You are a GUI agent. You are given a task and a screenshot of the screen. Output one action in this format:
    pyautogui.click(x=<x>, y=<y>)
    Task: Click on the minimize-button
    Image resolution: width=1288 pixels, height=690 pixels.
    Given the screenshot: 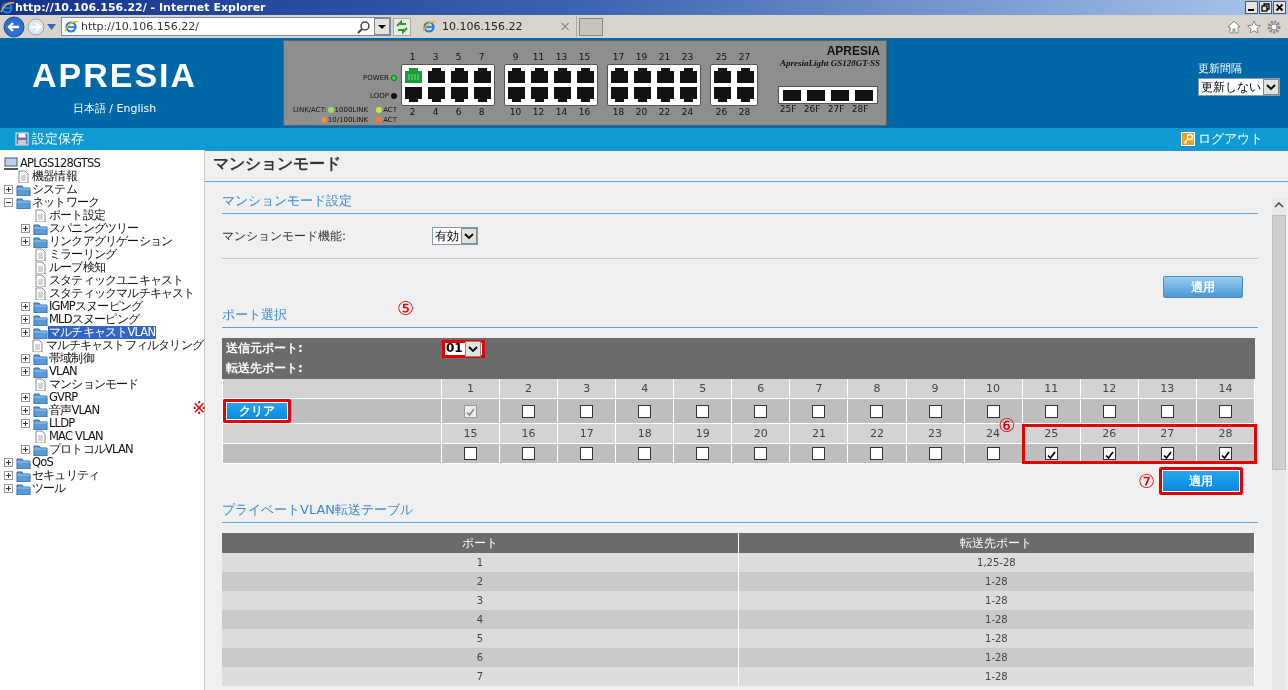 What is the action you would take?
    pyautogui.click(x=1251, y=7)
    